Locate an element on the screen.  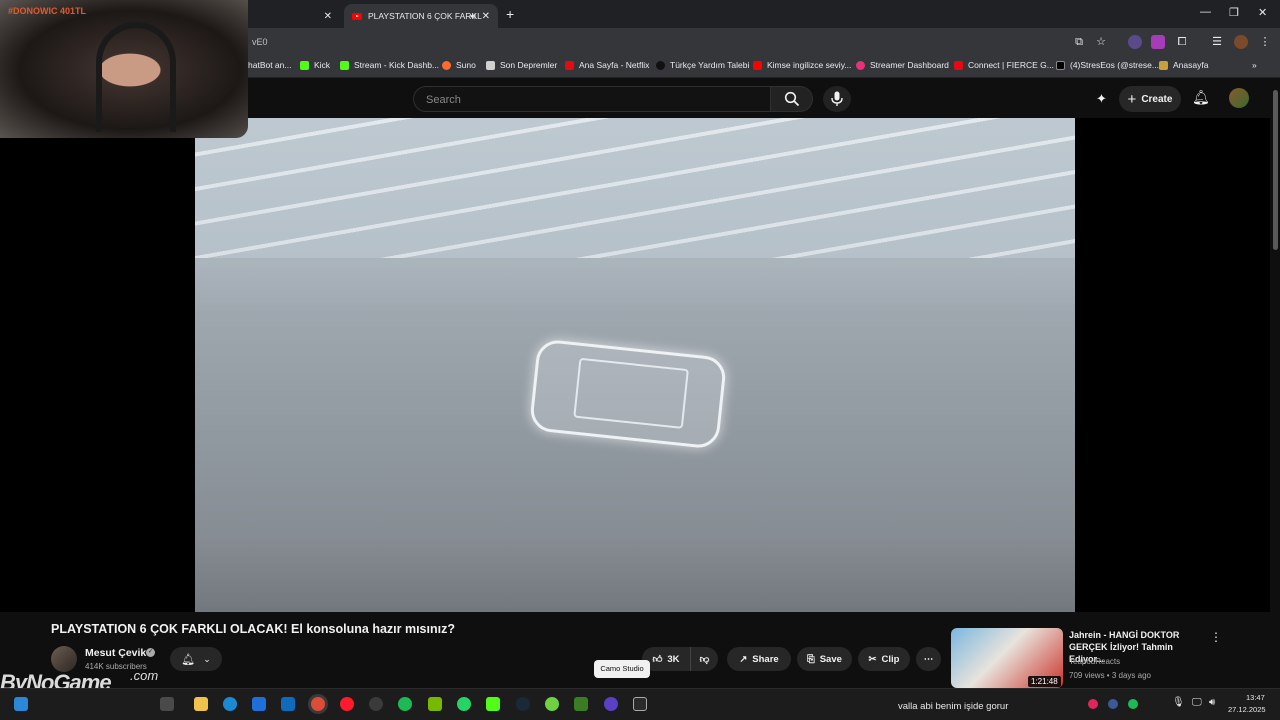
search-icon is located at coordinates (792, 99).